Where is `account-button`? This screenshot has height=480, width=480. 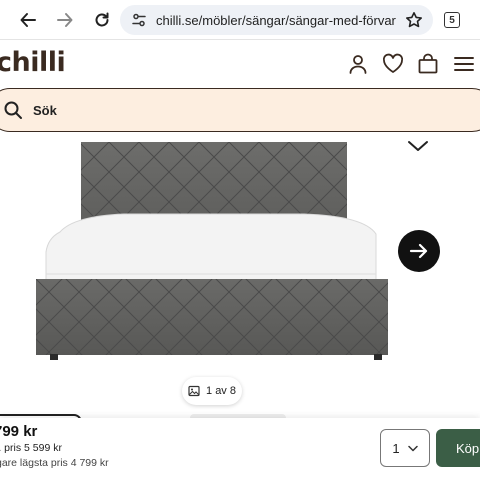
account-button is located at coordinates (358, 64).